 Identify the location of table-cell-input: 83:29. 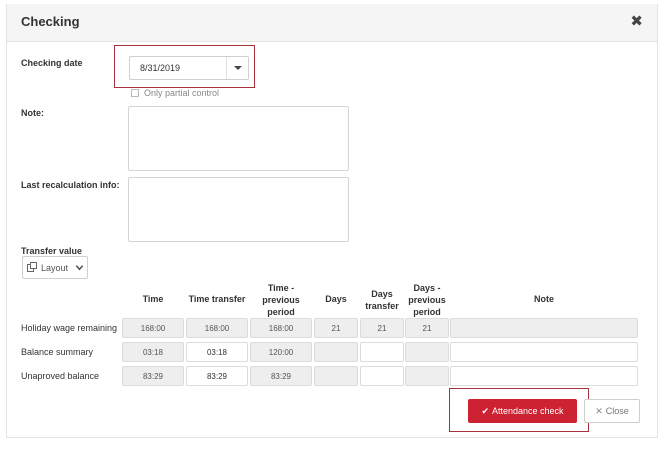
(217, 376).